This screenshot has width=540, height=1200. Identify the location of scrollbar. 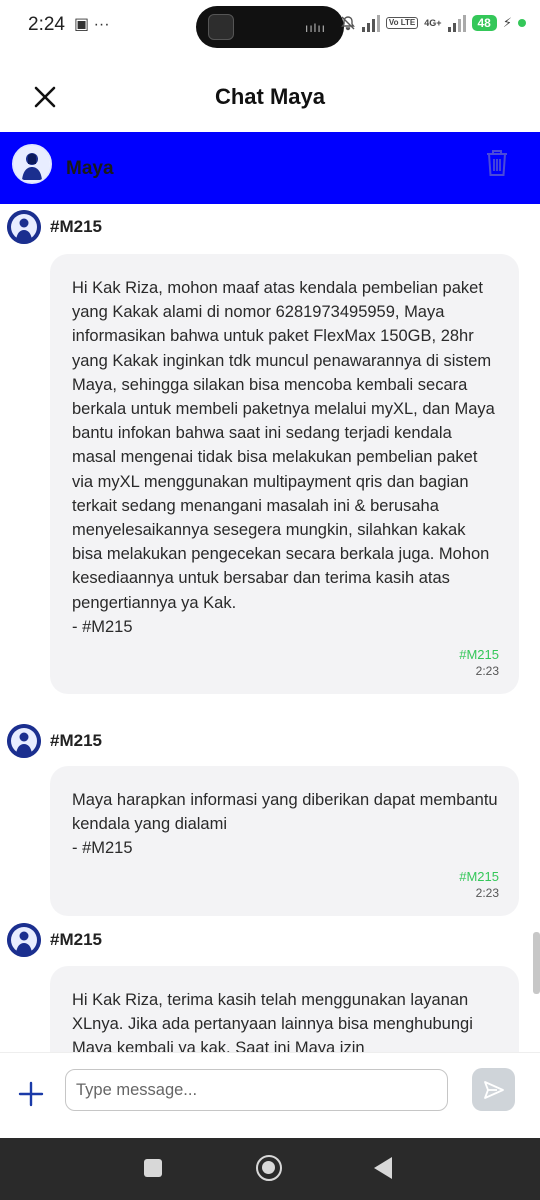
(536, 963).